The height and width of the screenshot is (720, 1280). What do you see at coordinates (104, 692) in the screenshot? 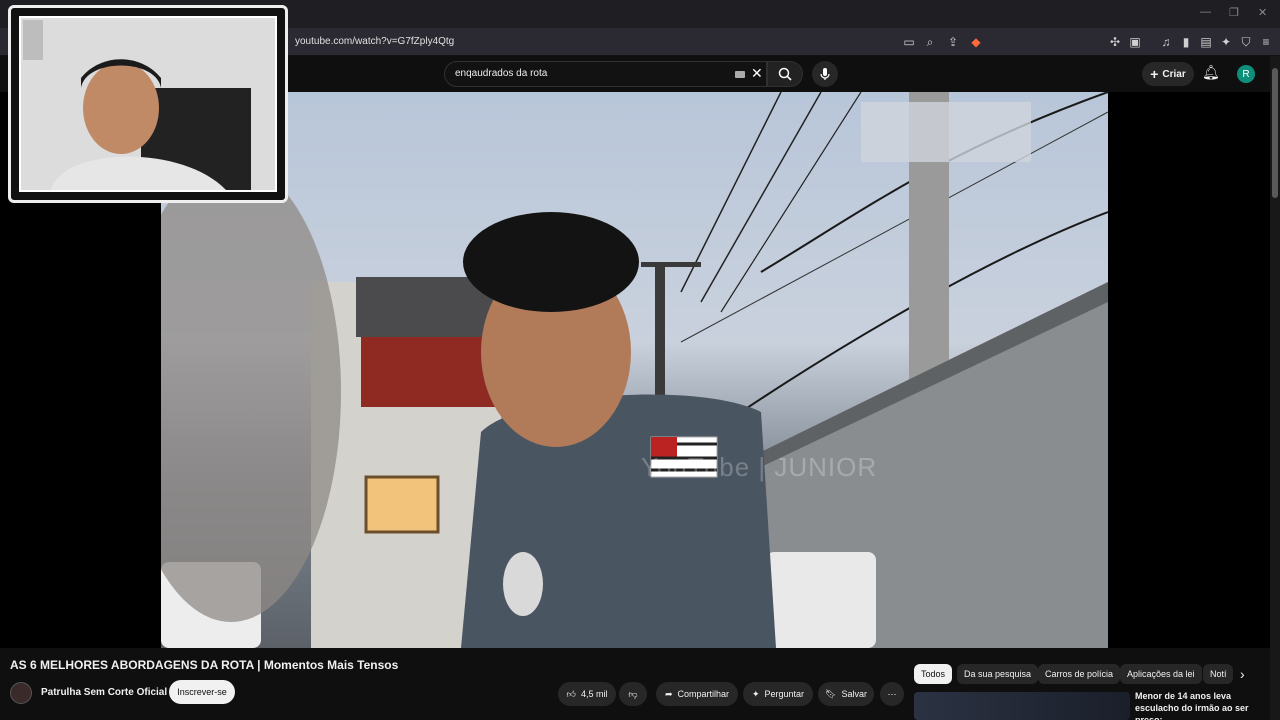
I see `channel-name: Patrulha Sem Corte Oficial` at bounding box center [104, 692].